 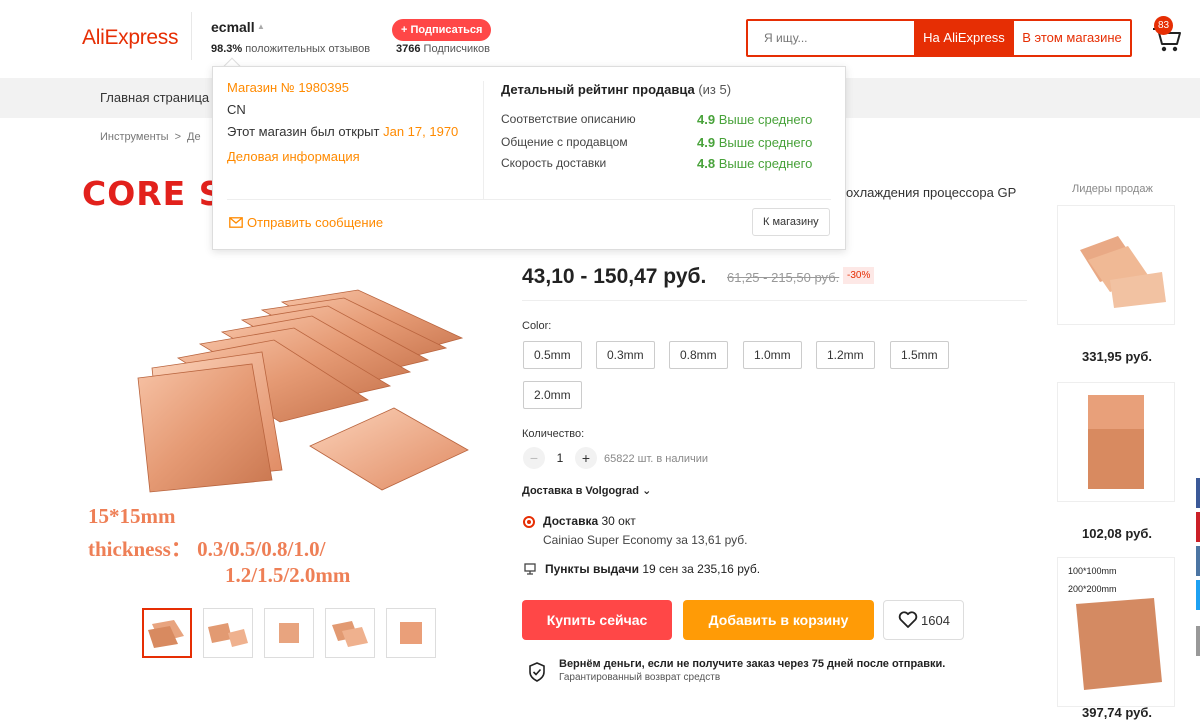 I want to click on go-to-store-button: К магазину, so click(x=791, y=222).